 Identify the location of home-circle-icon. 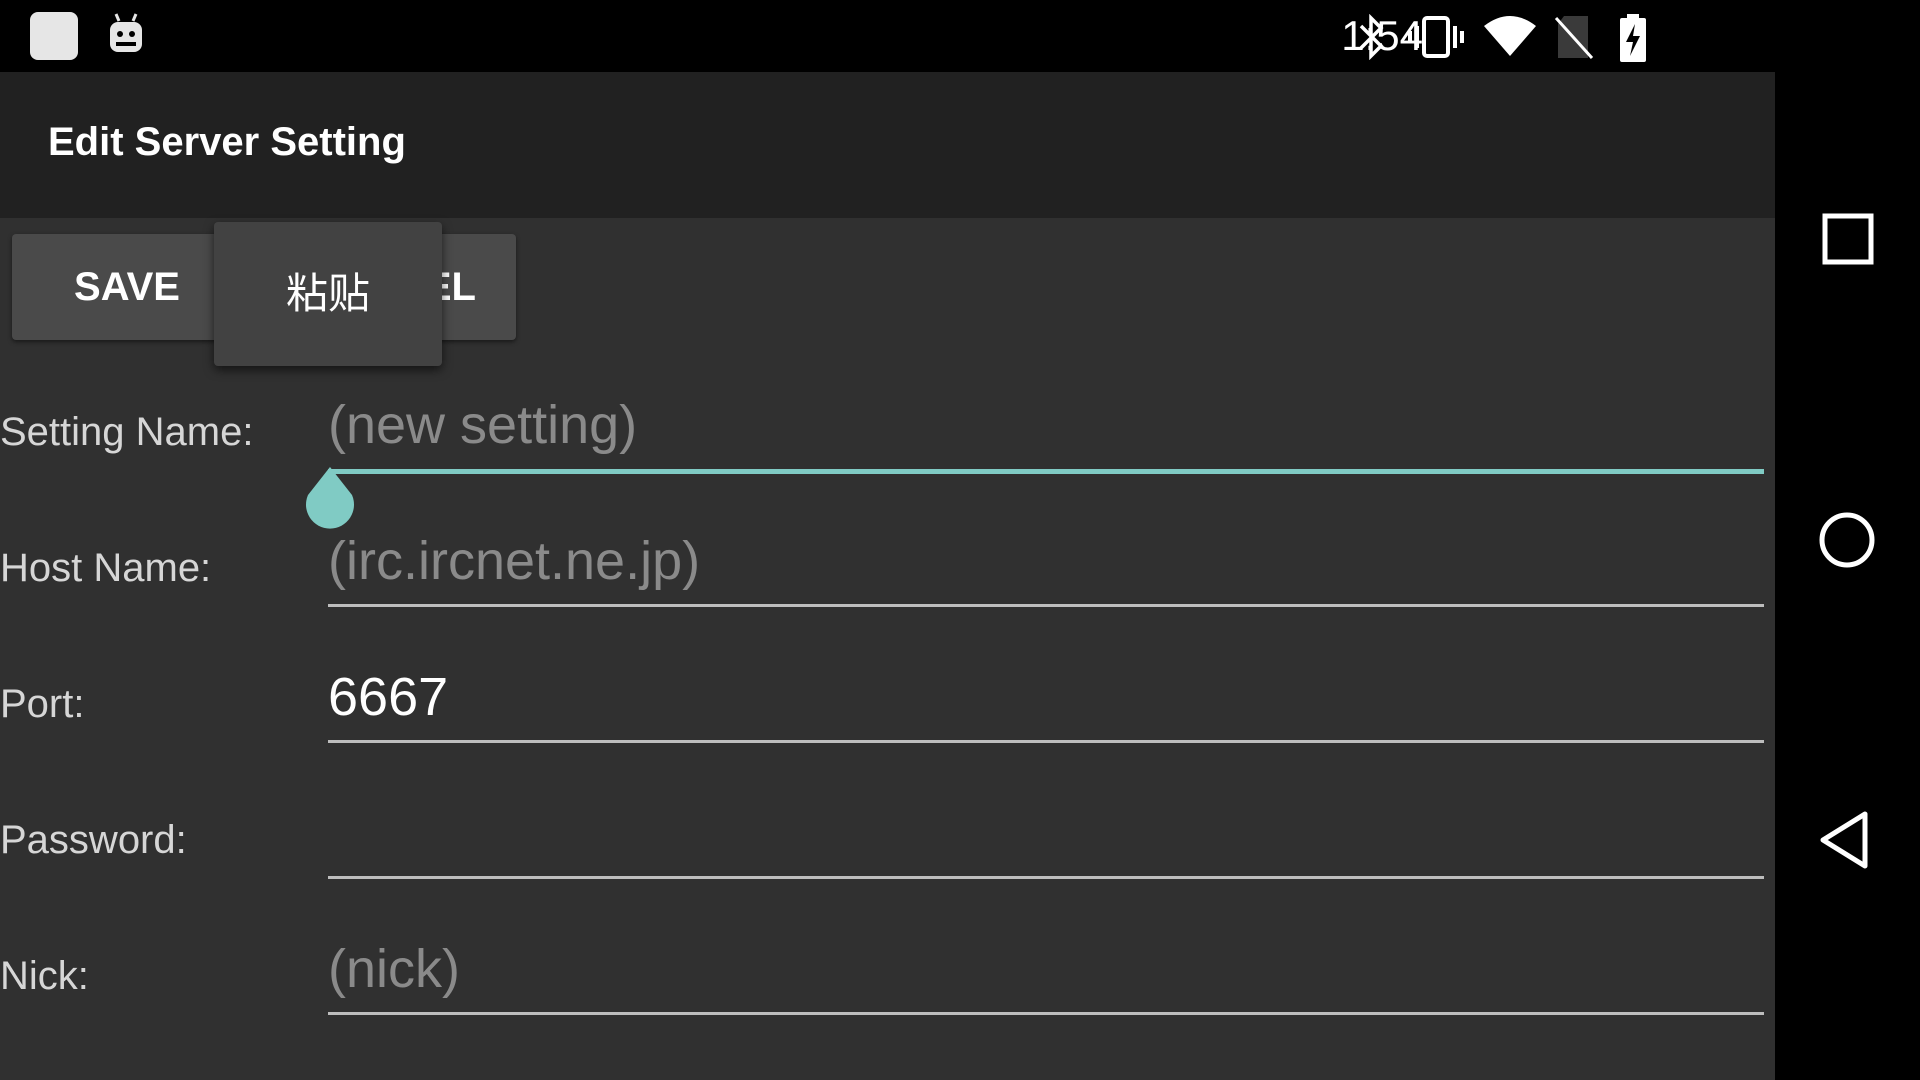
(1847, 540).